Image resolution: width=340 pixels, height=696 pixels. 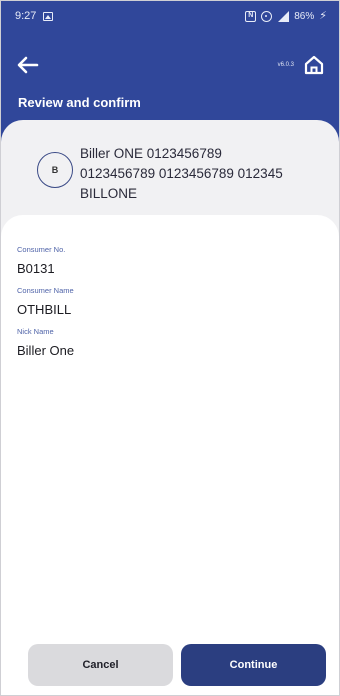 I want to click on charging-bolt-icon: ⚡, so click(x=323, y=15).